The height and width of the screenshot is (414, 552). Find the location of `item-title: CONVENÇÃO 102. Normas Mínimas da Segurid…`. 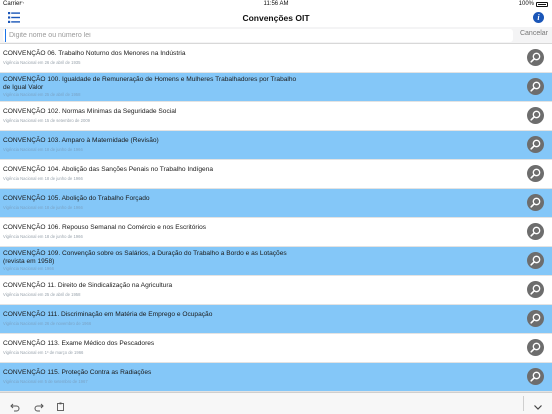

item-title: CONVENÇÃO 102. Normas Mínimas da Segurid… is located at coordinates (90, 111).